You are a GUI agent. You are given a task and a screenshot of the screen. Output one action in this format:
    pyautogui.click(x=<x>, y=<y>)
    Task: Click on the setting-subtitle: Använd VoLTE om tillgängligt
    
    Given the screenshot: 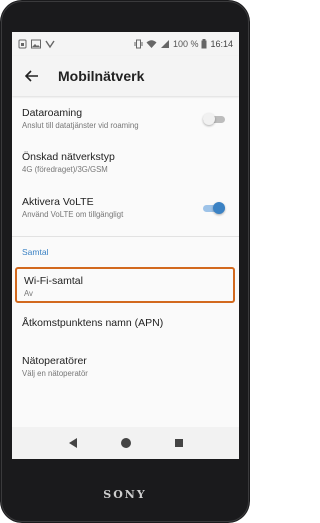 What is the action you would take?
    pyautogui.click(x=73, y=214)
    